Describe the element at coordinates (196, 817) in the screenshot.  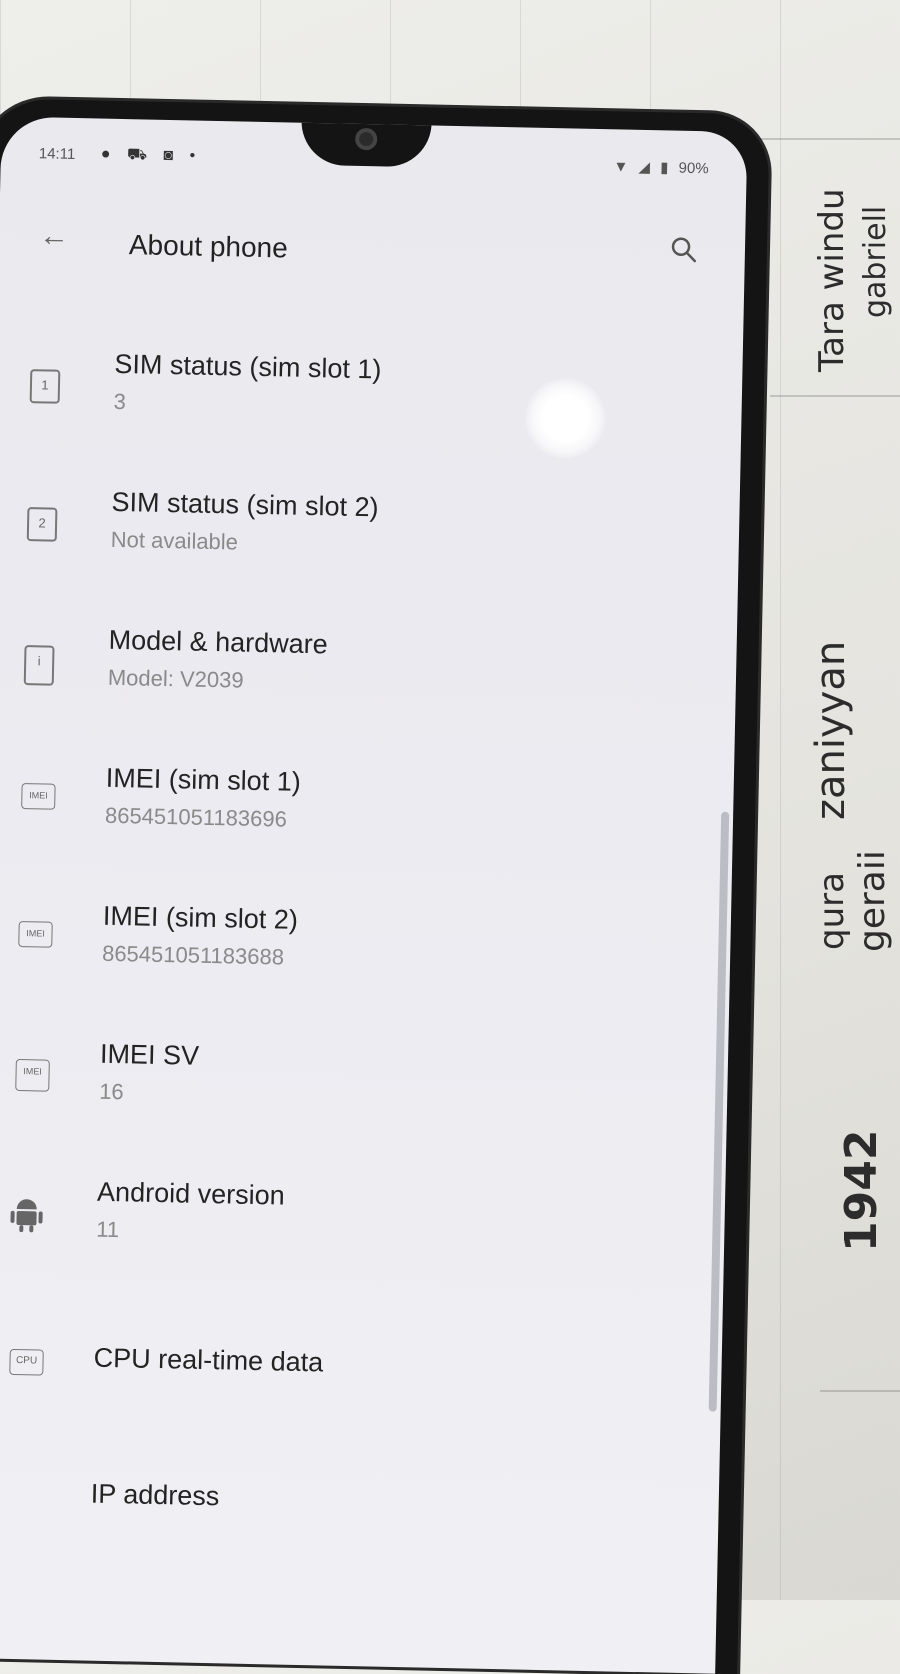
I see `item-subtitle: 865451051183696` at that location.